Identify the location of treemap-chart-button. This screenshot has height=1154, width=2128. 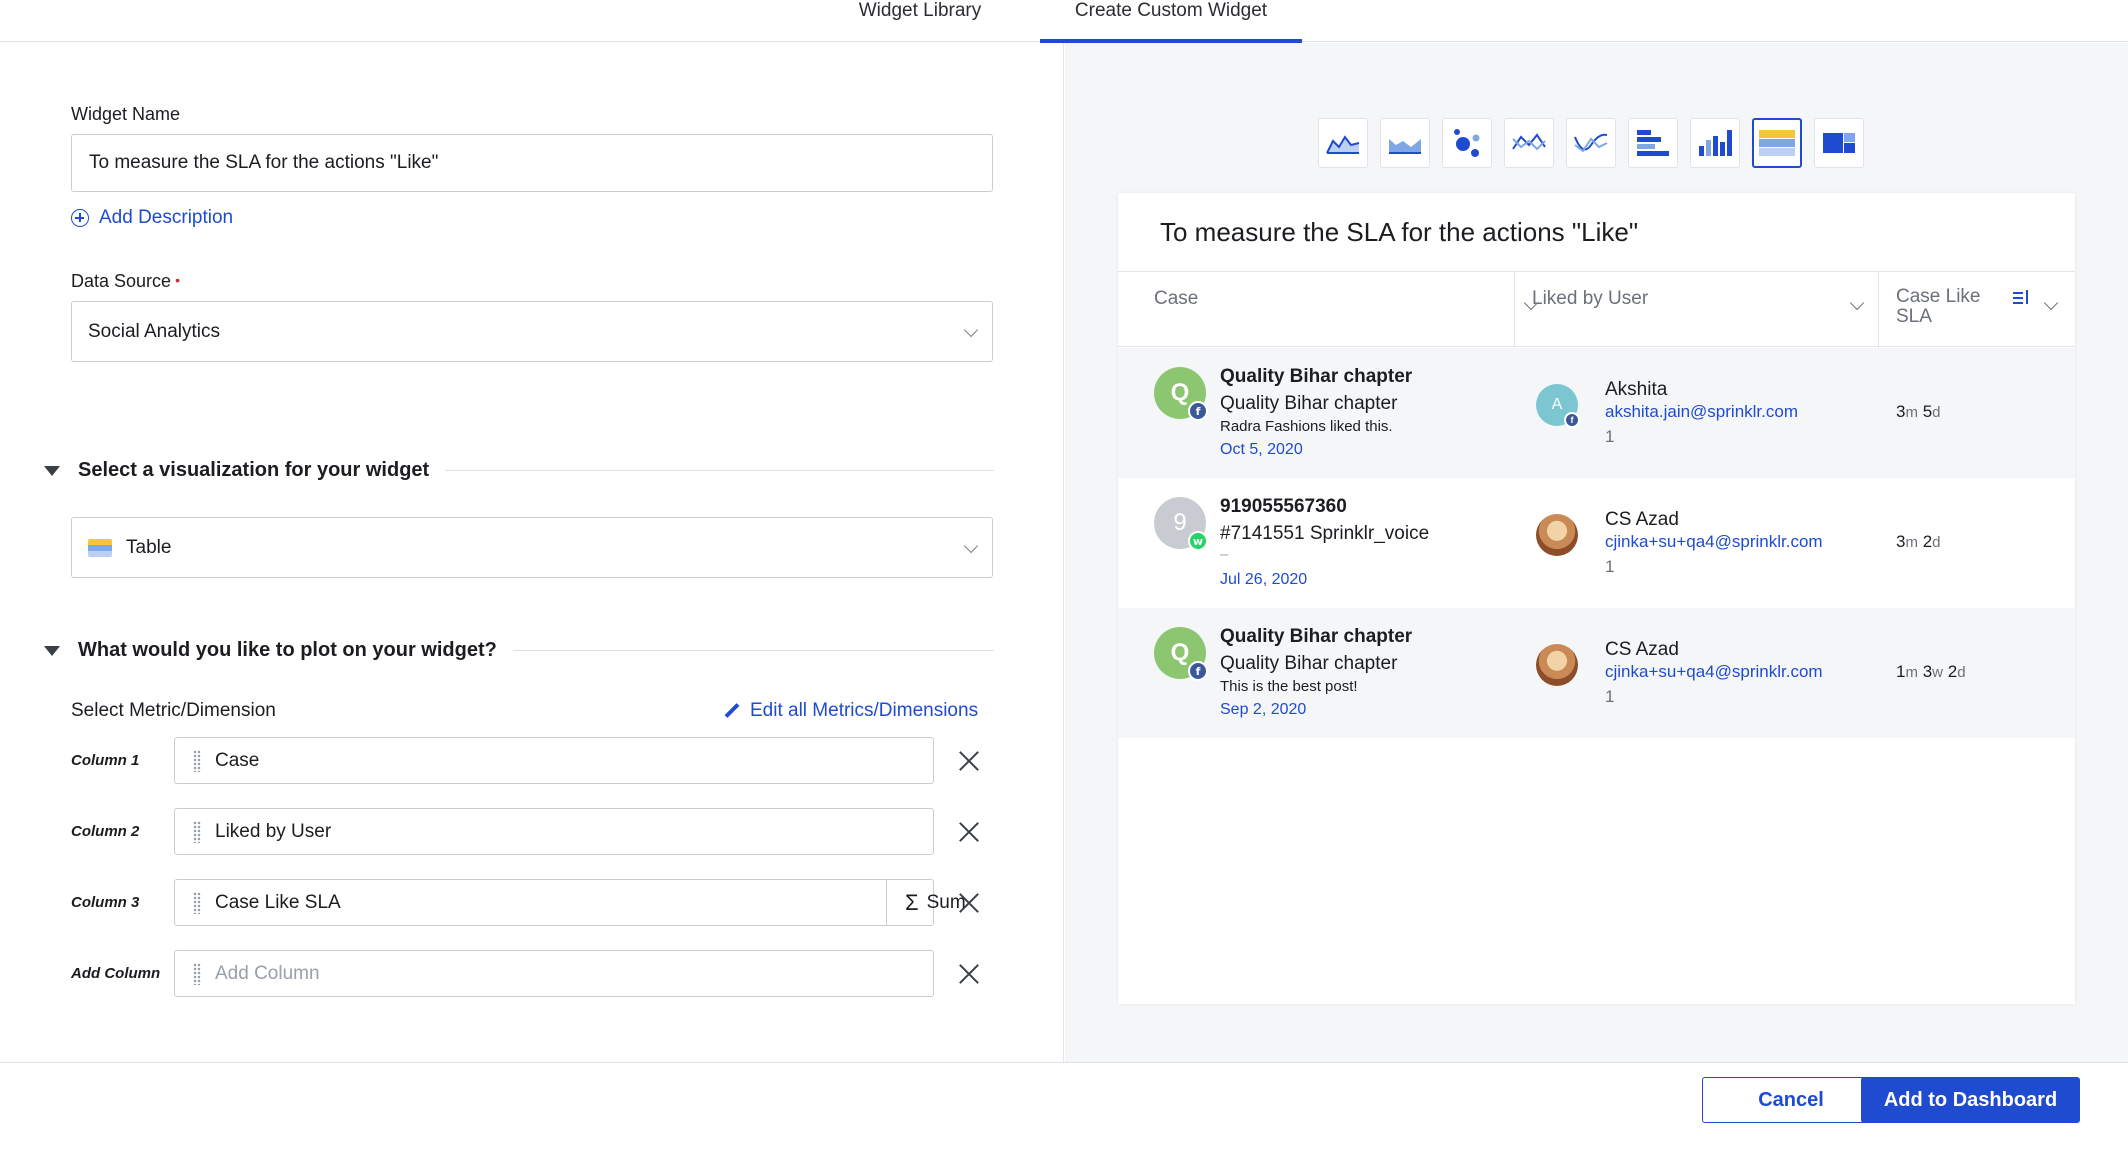
(1839, 143).